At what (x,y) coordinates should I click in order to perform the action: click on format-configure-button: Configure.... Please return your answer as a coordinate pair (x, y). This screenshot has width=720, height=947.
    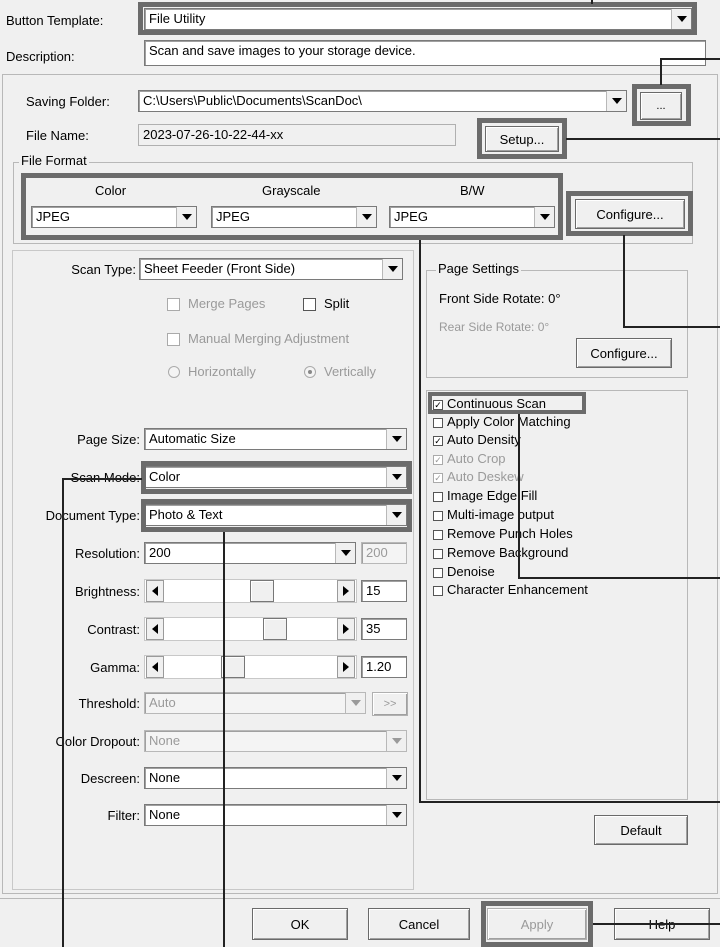
    Looking at the image, I should click on (630, 214).